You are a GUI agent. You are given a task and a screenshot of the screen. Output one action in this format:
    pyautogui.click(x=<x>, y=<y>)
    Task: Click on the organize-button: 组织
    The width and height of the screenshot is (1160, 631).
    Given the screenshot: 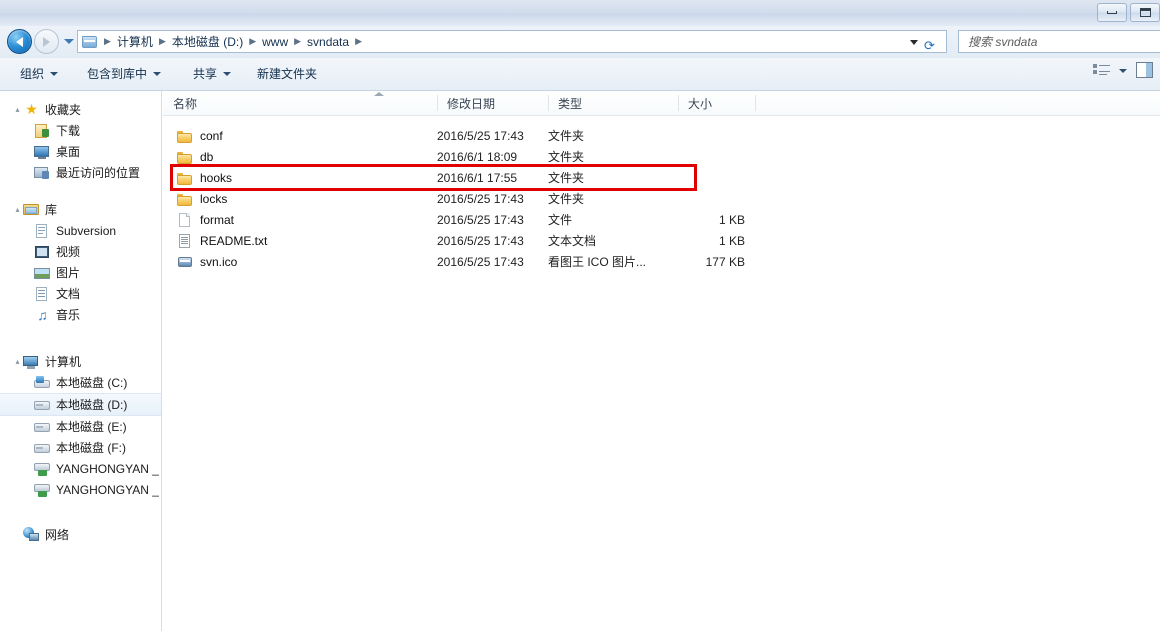 What is the action you would take?
    pyautogui.click(x=39, y=73)
    